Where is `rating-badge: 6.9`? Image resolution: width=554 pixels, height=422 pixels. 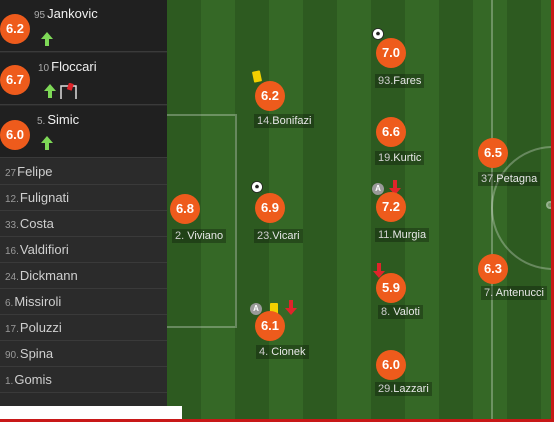
rating-badge: 6.9 is located at coordinates (270, 208).